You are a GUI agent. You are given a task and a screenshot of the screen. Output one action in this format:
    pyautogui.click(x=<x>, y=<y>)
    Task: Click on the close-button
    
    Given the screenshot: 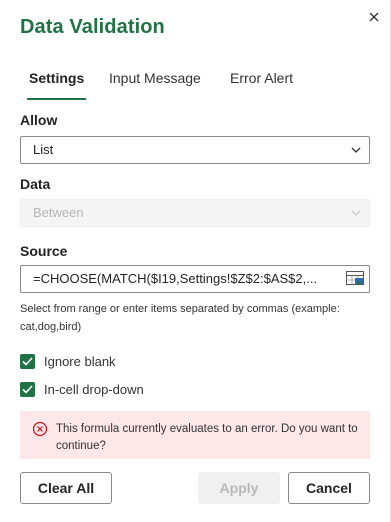 What is the action you would take?
    pyautogui.click(x=374, y=17)
    